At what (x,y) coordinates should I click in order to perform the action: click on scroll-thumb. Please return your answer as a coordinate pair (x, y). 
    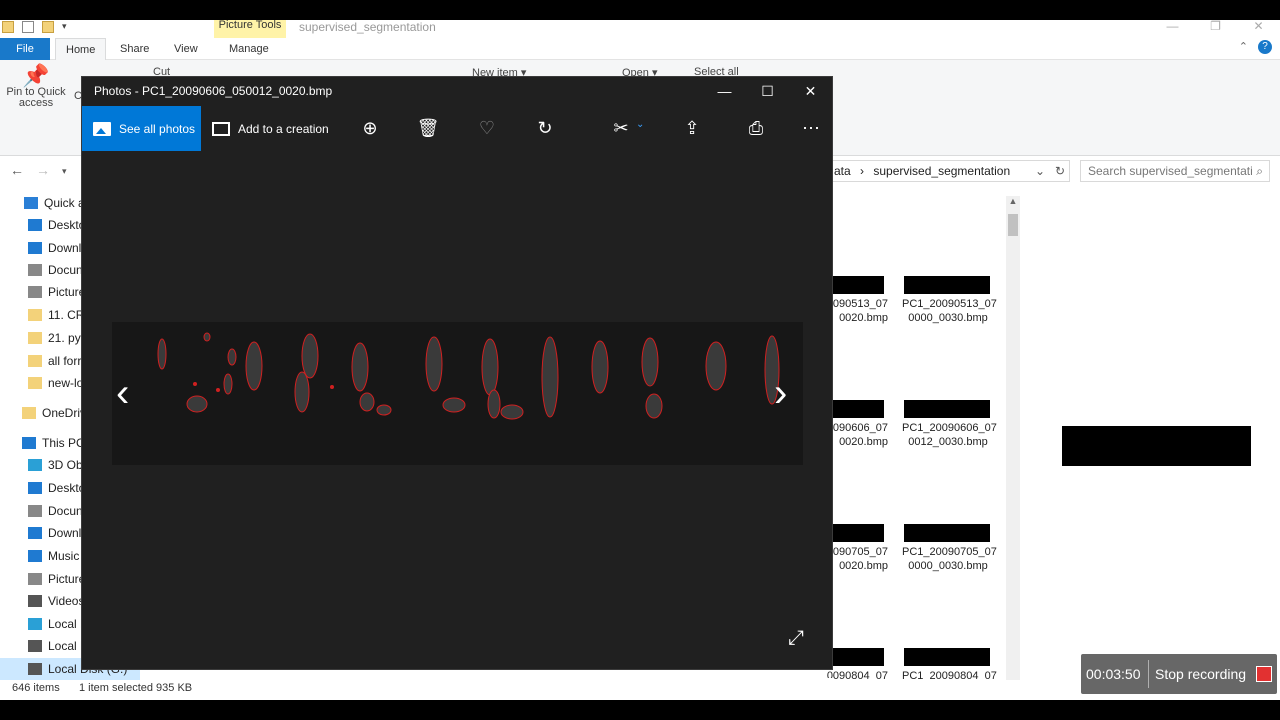
    Looking at the image, I should click on (1013, 225).